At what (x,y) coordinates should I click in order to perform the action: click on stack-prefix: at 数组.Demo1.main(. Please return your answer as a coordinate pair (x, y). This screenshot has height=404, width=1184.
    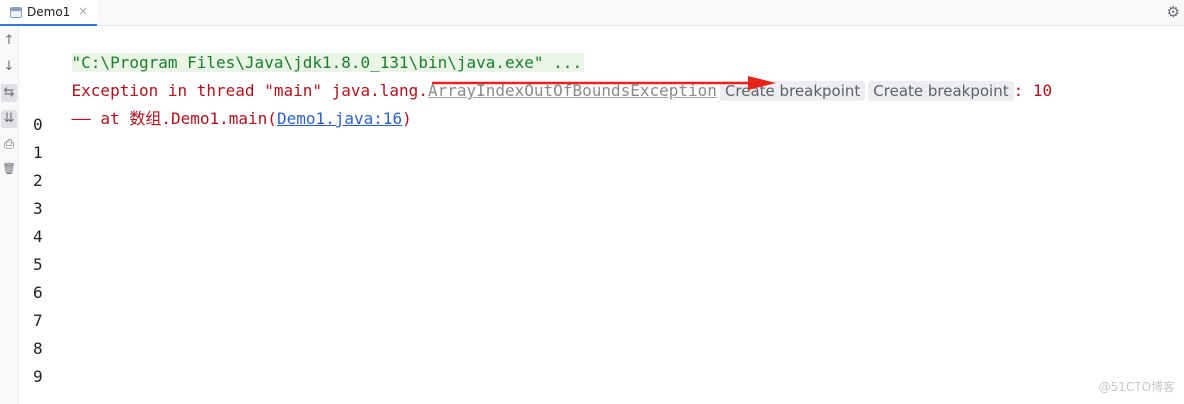
    Looking at the image, I should click on (183, 118).